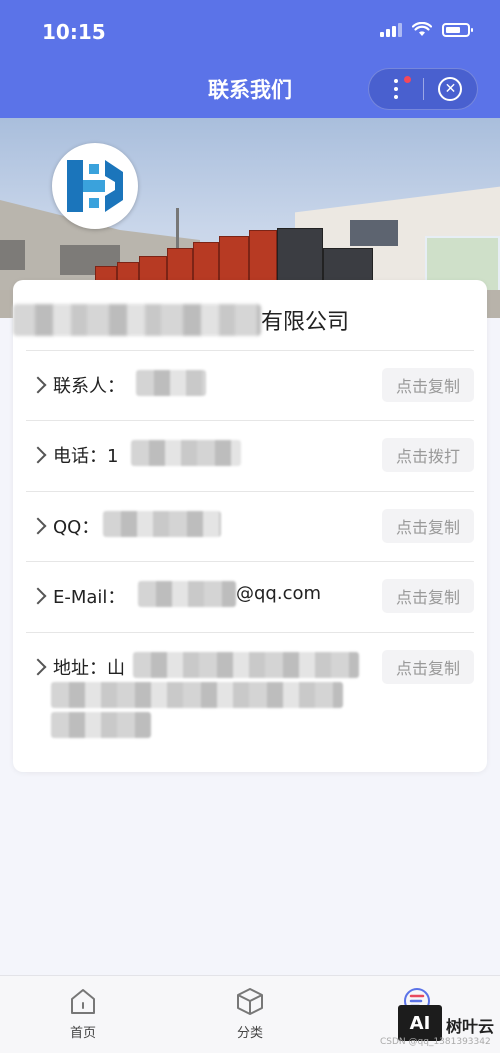  I want to click on tab-home: 首页, so click(83, 1013).